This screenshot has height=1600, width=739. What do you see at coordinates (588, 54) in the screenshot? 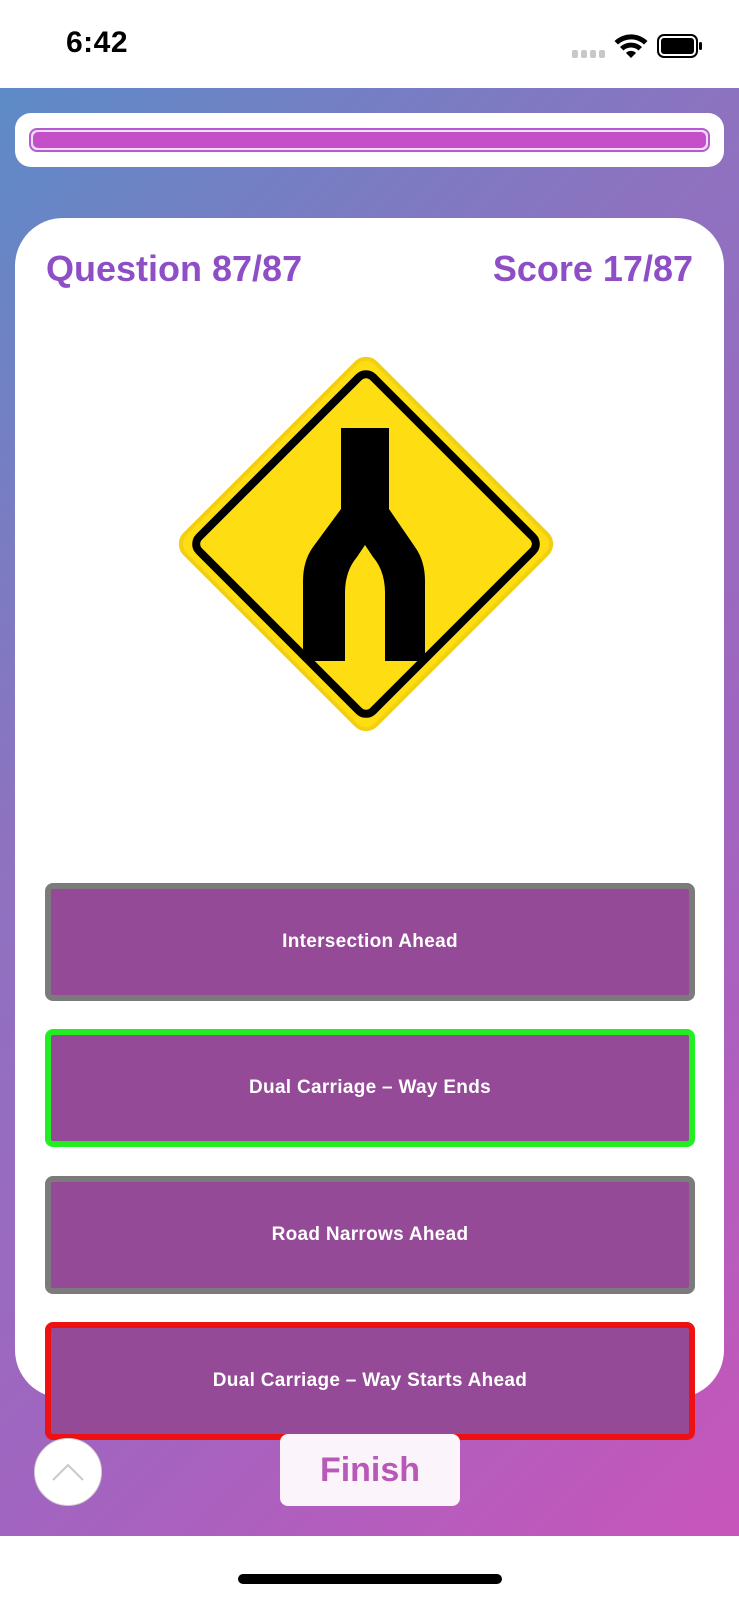
I see `cellular-signal-icon` at bounding box center [588, 54].